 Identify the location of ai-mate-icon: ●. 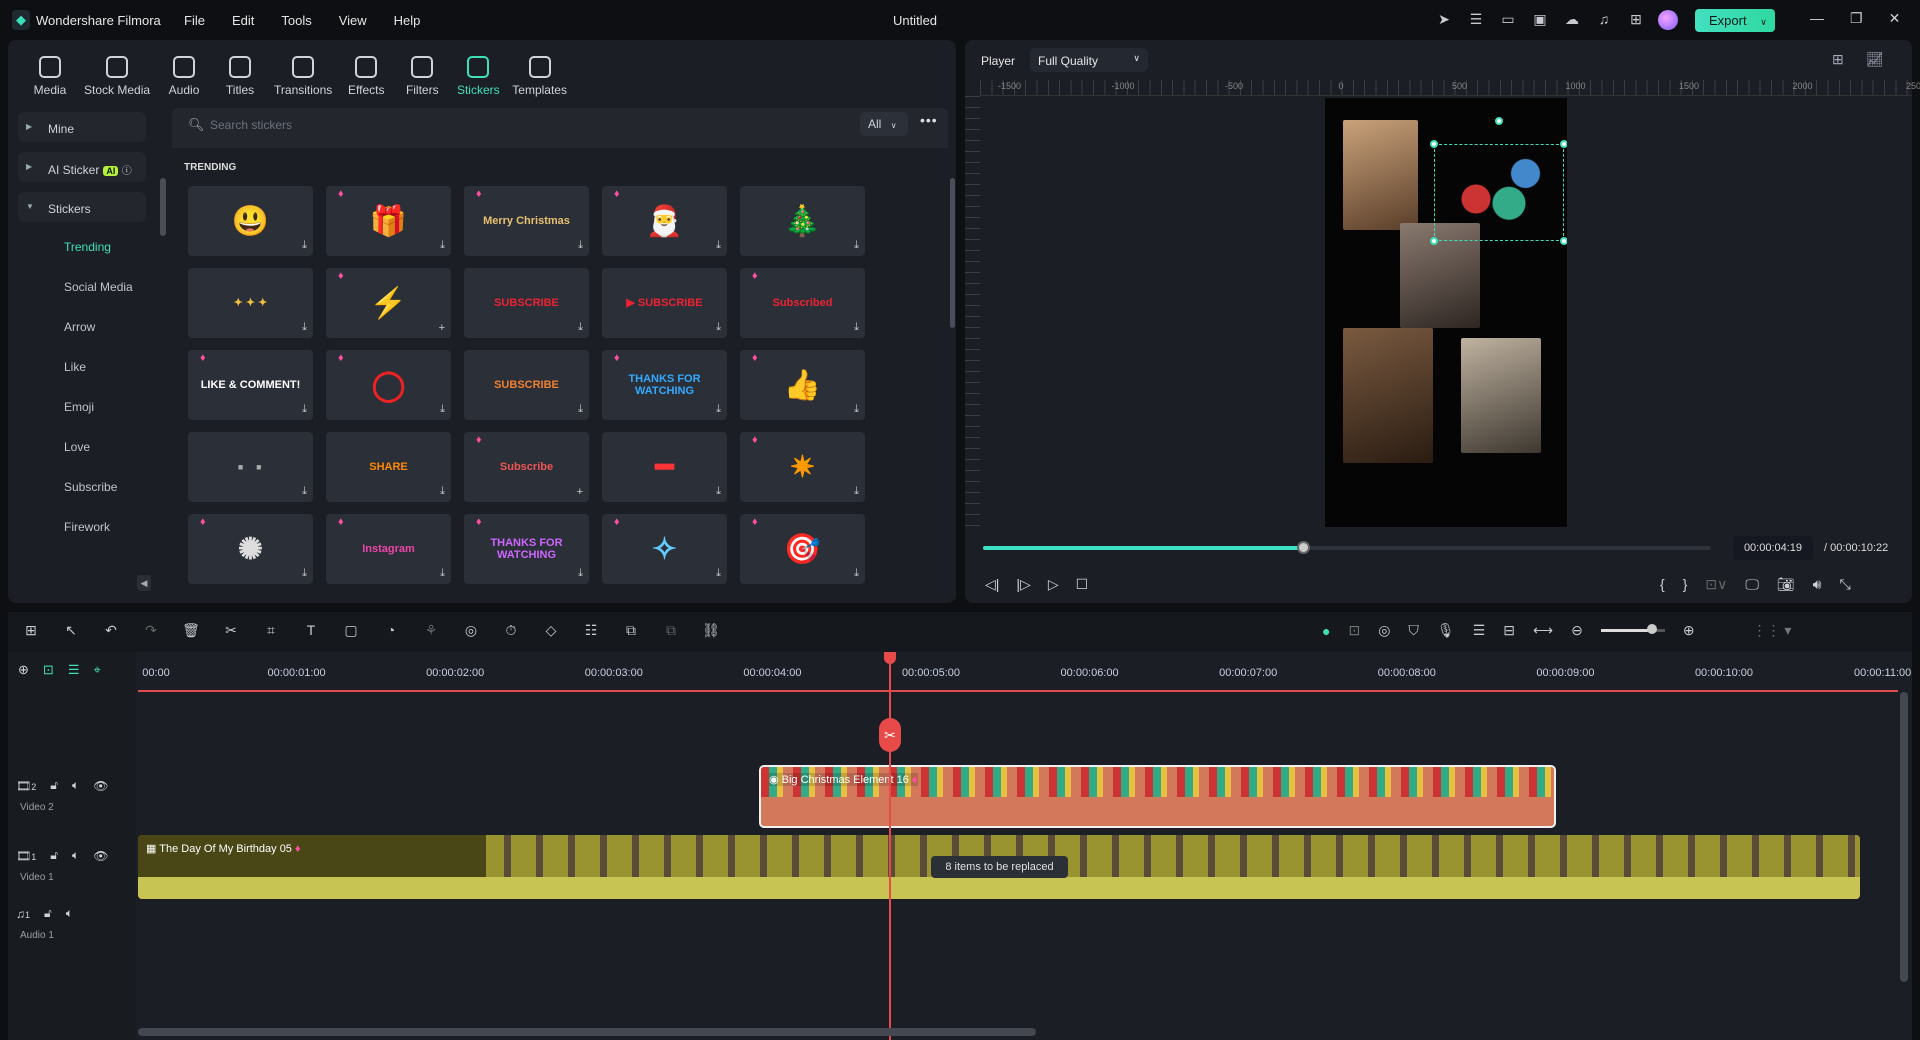
(1326, 631).